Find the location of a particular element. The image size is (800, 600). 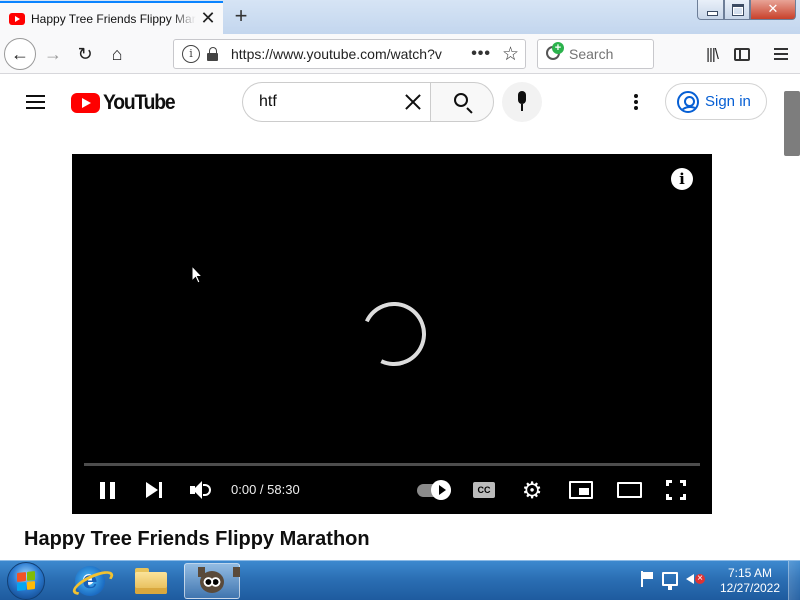

volume-icon is located at coordinates (201, 490).